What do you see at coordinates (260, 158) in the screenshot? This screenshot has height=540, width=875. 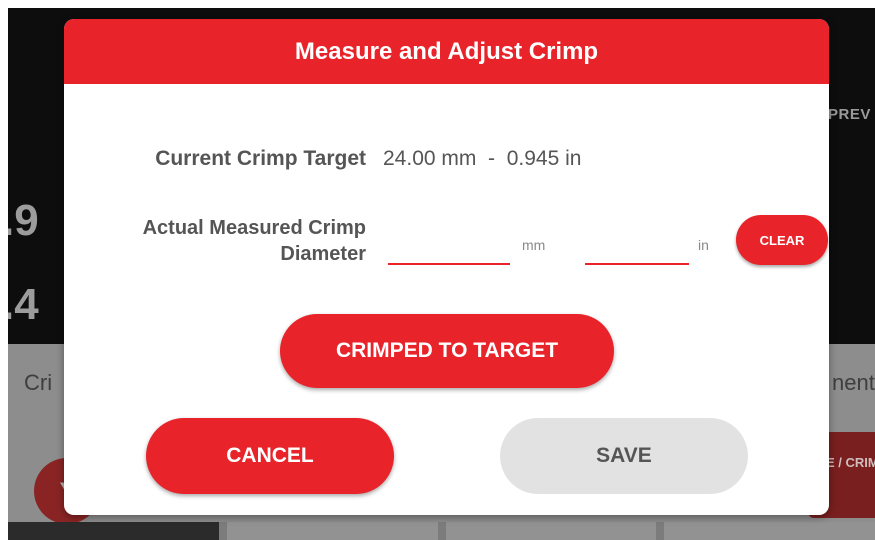 I see `current-target-label: Current Crimp Target` at bounding box center [260, 158].